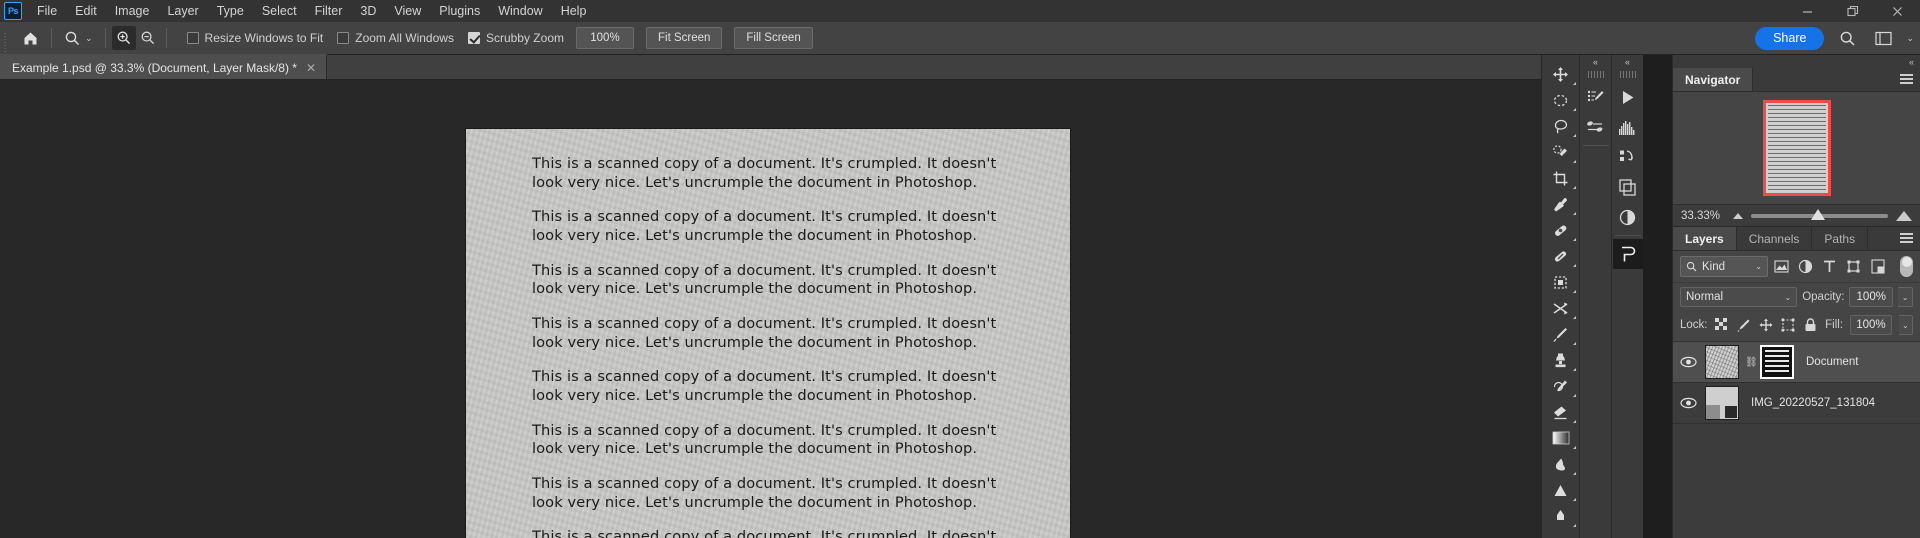 Image resolution: width=1920 pixels, height=538 pixels. Describe the element at coordinates (1840, 238) in the screenshot. I see `tab-paths: Paths` at that location.